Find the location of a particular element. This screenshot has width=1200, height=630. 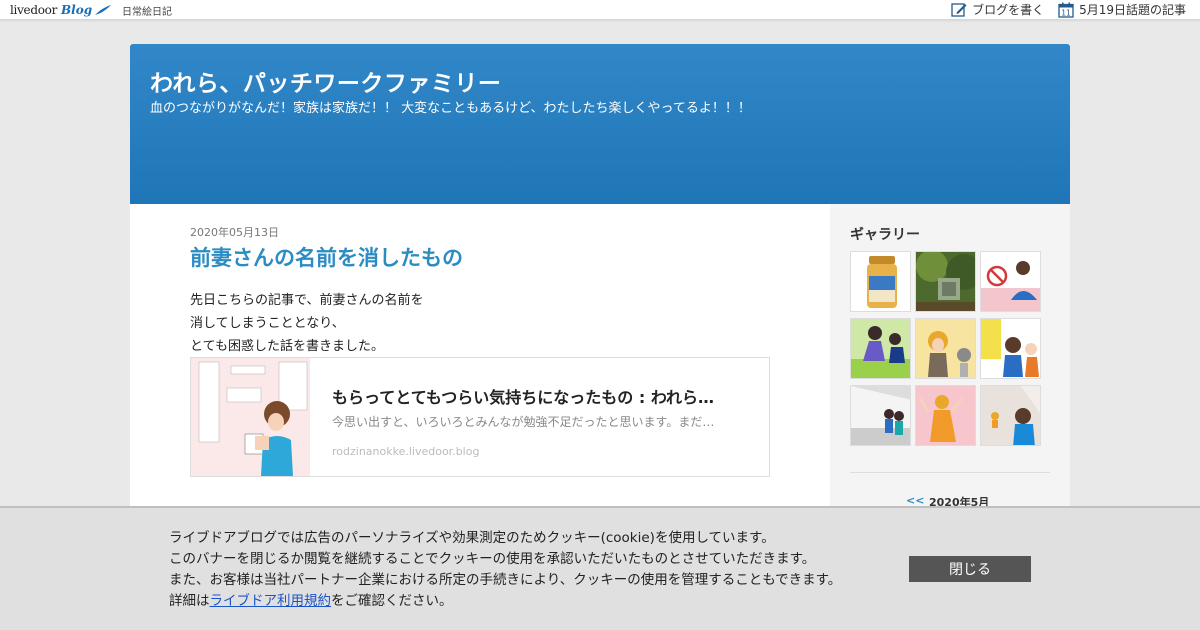

logo-blog-text: Blog is located at coordinates (77, 10).